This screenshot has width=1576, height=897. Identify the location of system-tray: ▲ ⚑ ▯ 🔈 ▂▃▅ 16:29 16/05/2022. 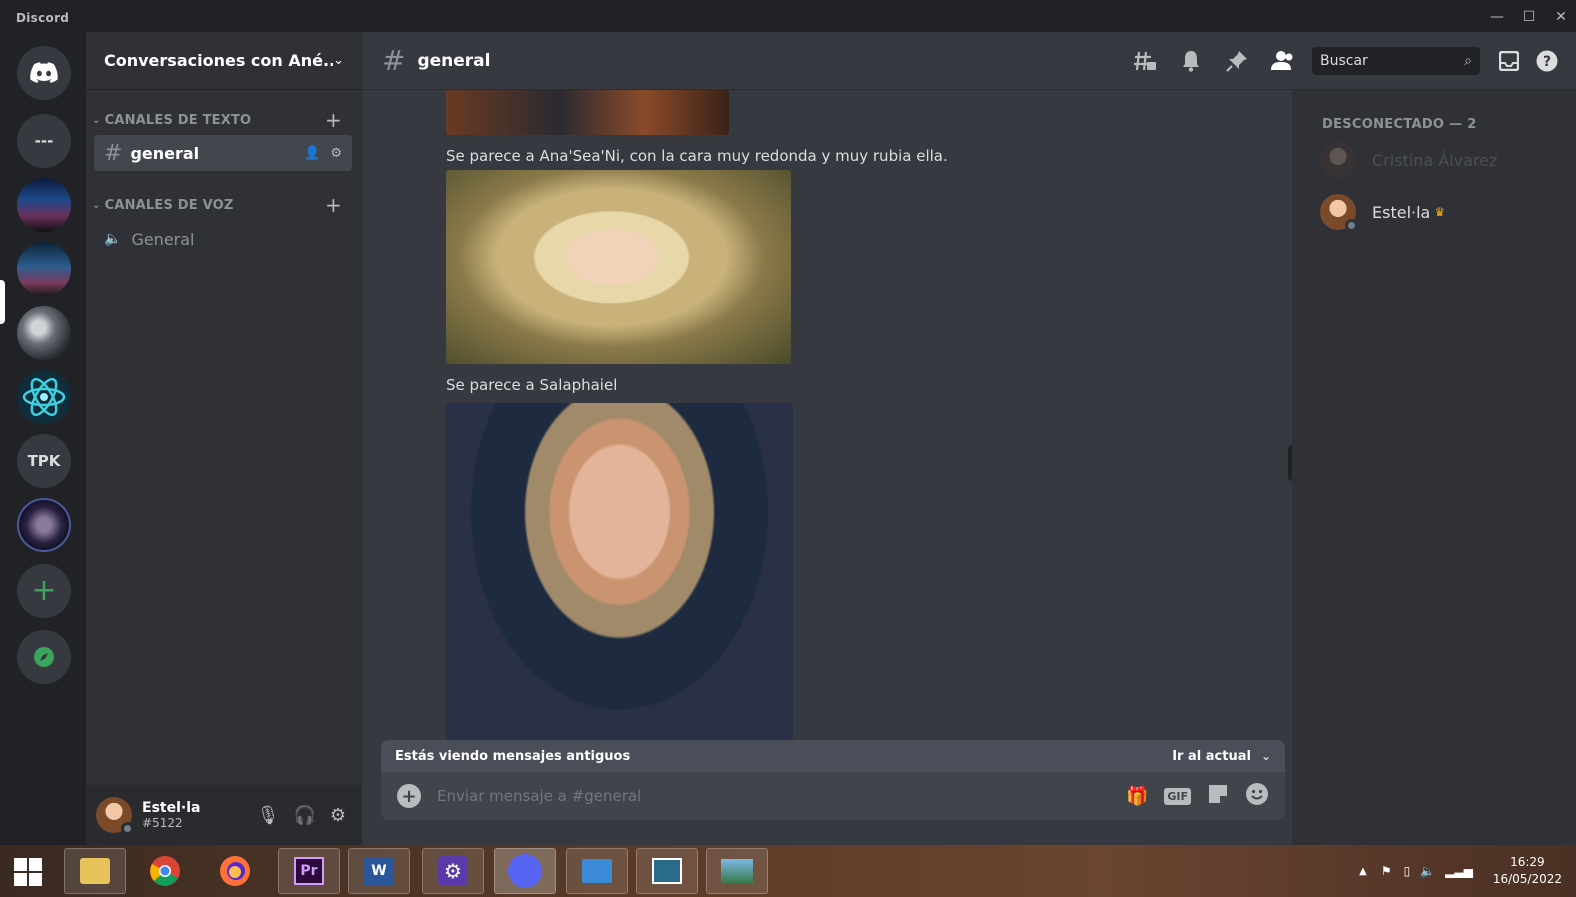
(1467, 871).